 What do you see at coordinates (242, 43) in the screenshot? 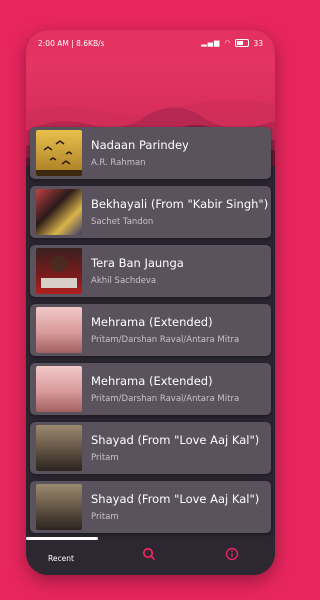
I see `battery-icon` at bounding box center [242, 43].